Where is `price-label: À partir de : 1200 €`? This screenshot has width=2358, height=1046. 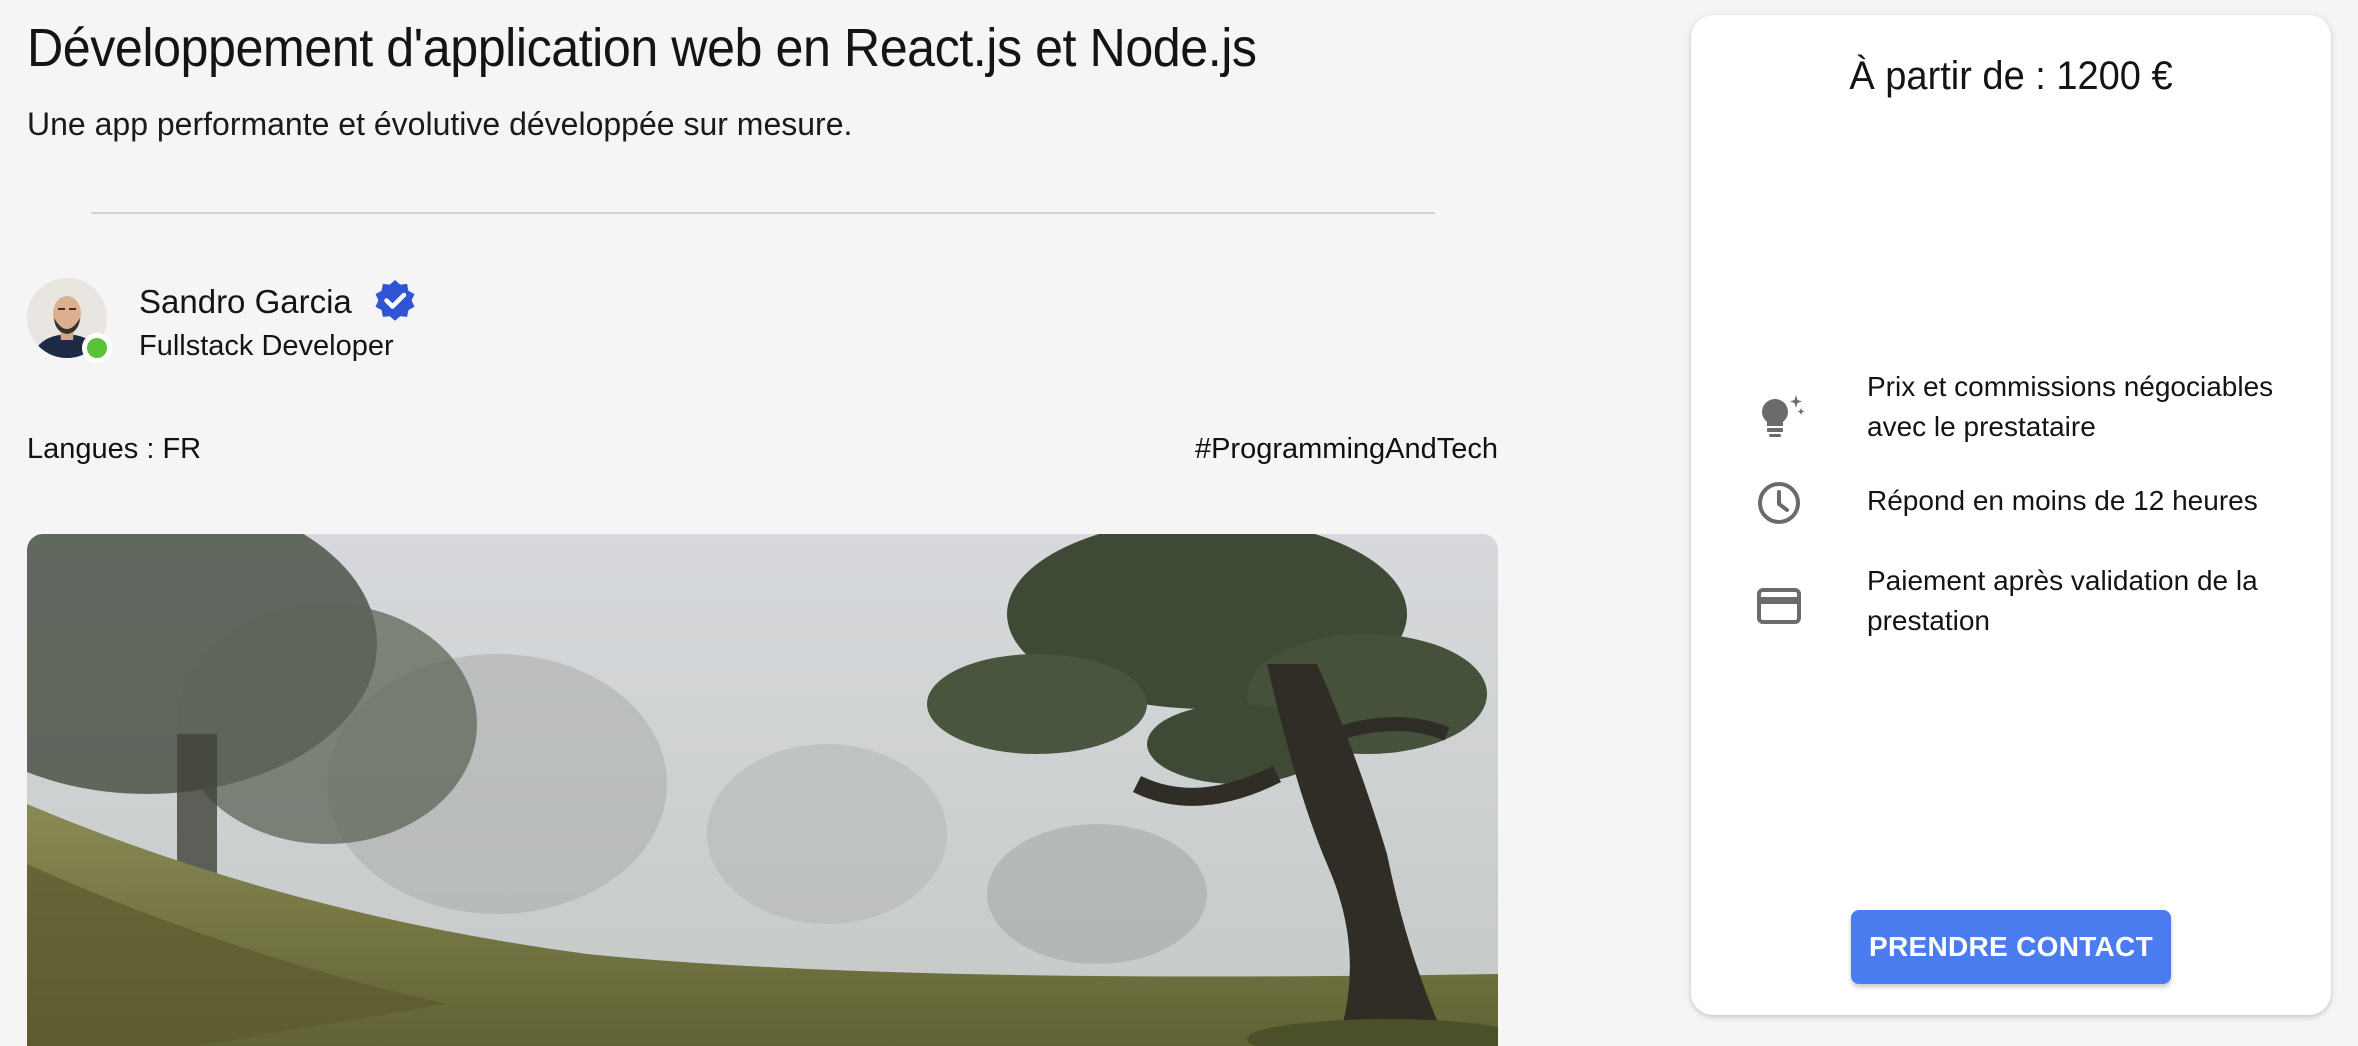
price-label: À partir de : 1200 € is located at coordinates (2011, 76).